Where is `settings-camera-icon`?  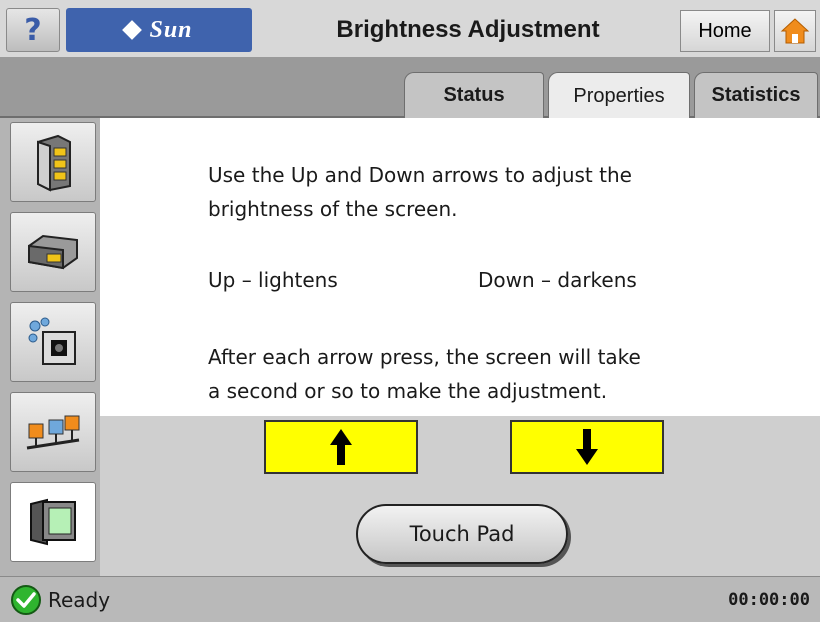
settings-camera-icon is located at coordinates (52, 341).